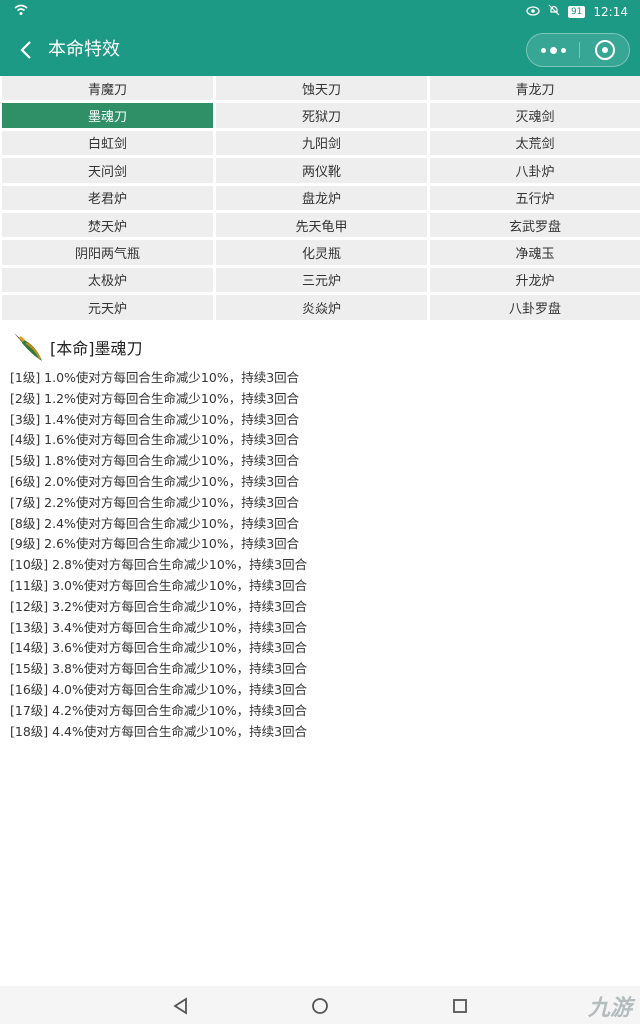 The image size is (640, 1024). Describe the element at coordinates (107, 170) in the screenshot. I see `tab-item: 天问剑` at that location.